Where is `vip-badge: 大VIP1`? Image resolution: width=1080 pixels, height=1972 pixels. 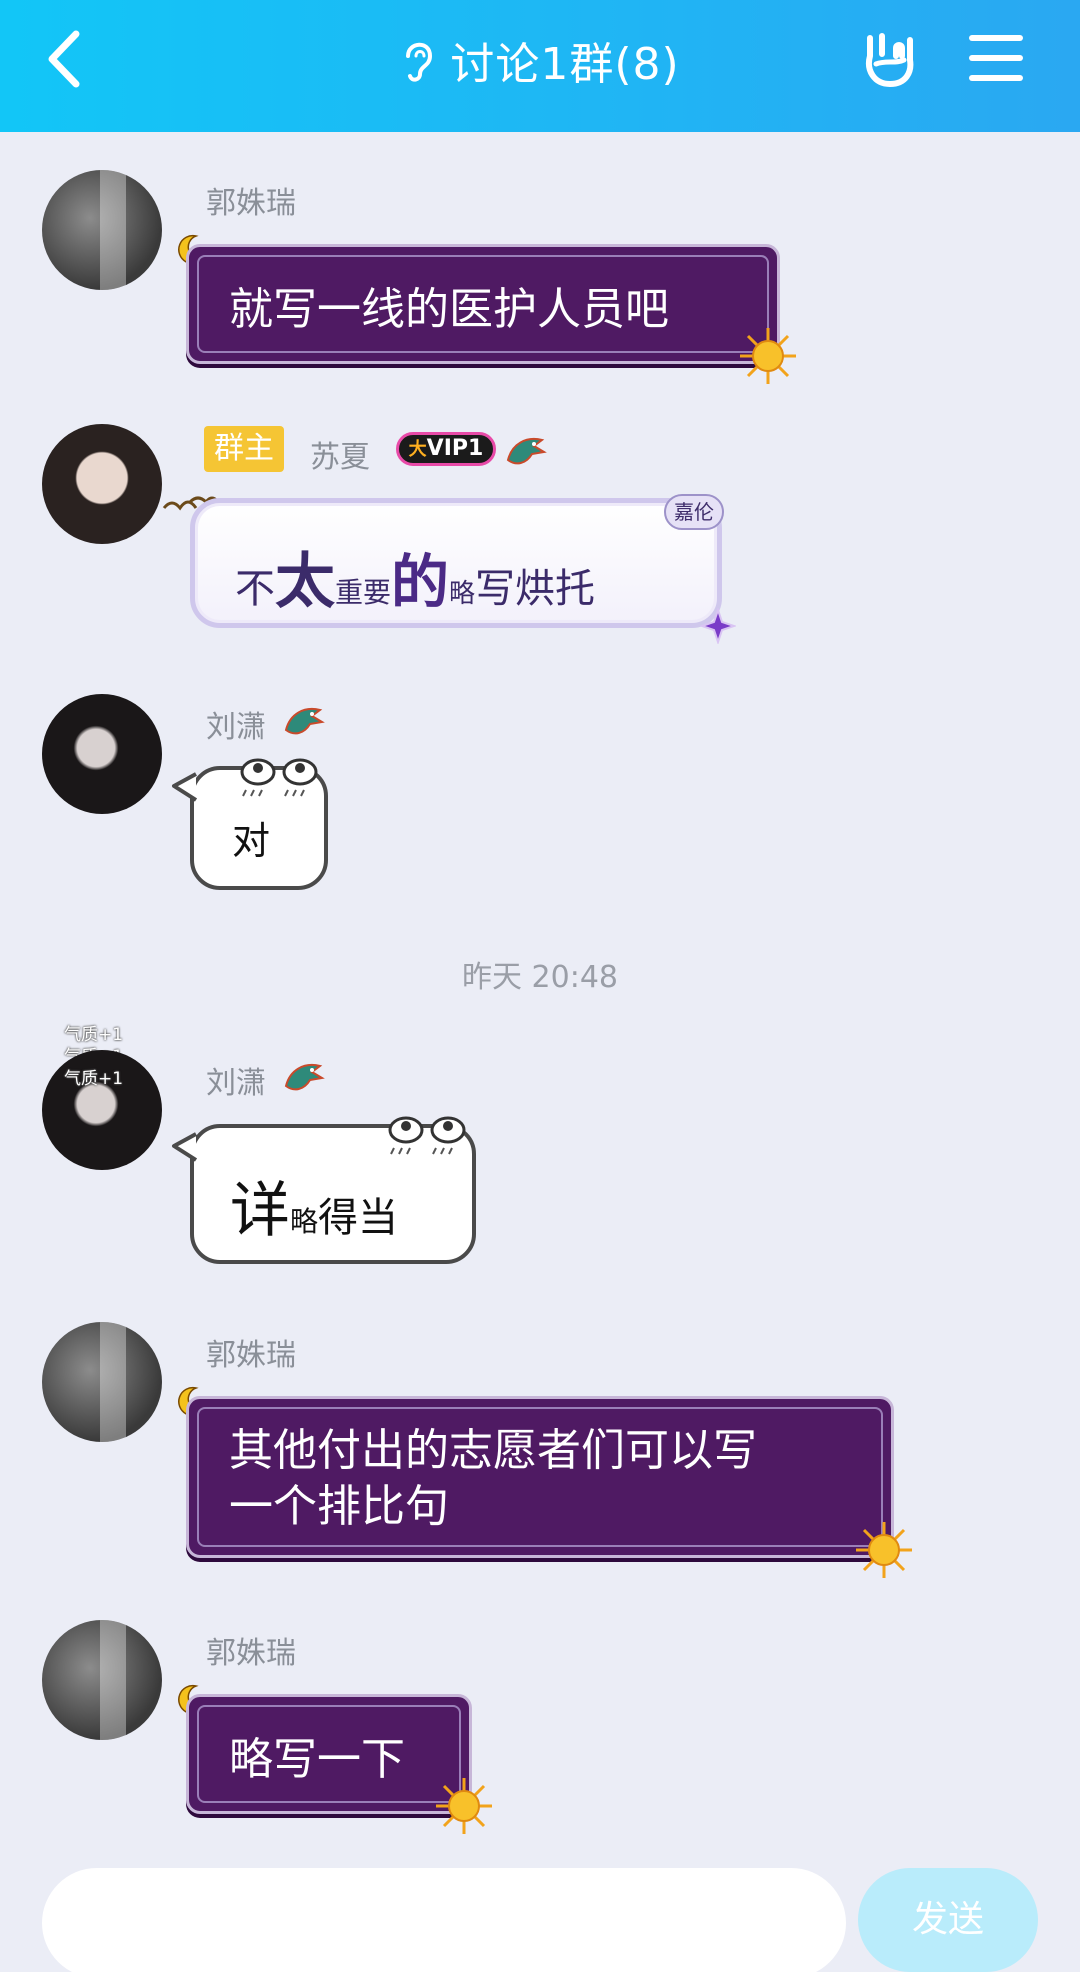 vip-badge: 大VIP1 is located at coordinates (446, 449).